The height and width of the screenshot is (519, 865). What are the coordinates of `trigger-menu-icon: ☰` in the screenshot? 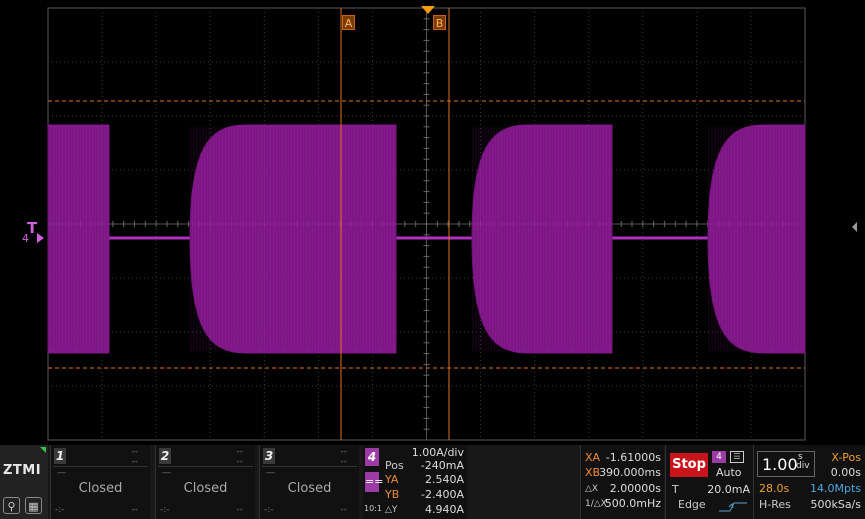 It's located at (737, 457).